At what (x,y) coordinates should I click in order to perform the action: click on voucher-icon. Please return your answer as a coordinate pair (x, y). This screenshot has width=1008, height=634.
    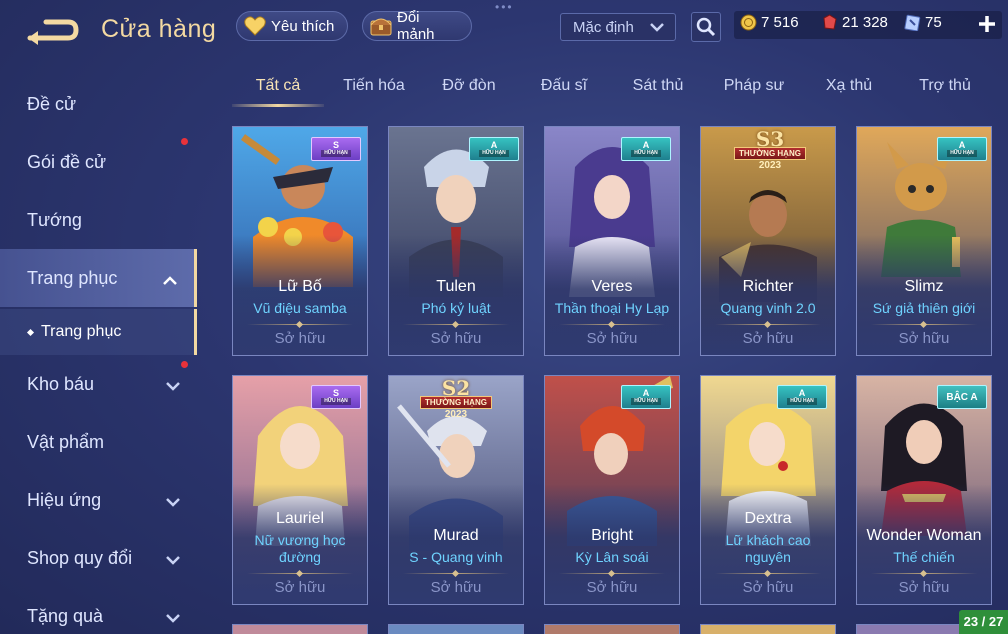
    Looking at the image, I should click on (912, 22).